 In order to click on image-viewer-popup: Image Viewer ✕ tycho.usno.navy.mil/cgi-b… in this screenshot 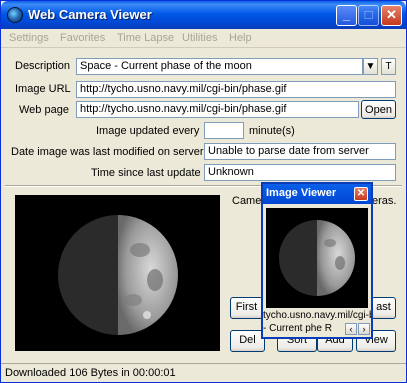, I will do `click(317, 260)`.